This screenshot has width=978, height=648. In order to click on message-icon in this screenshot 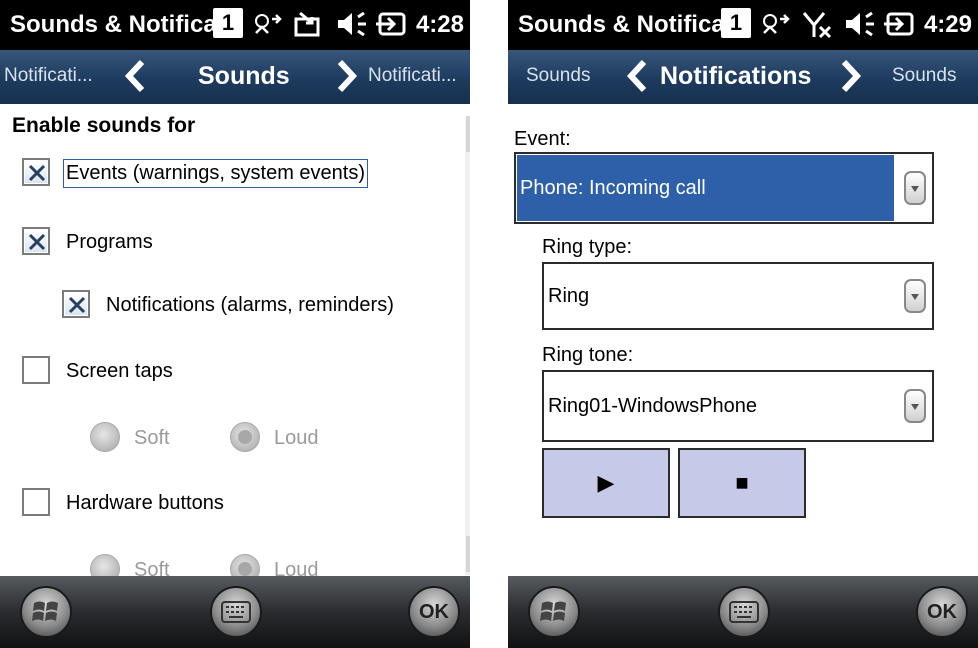, I will do `click(307, 24)`.